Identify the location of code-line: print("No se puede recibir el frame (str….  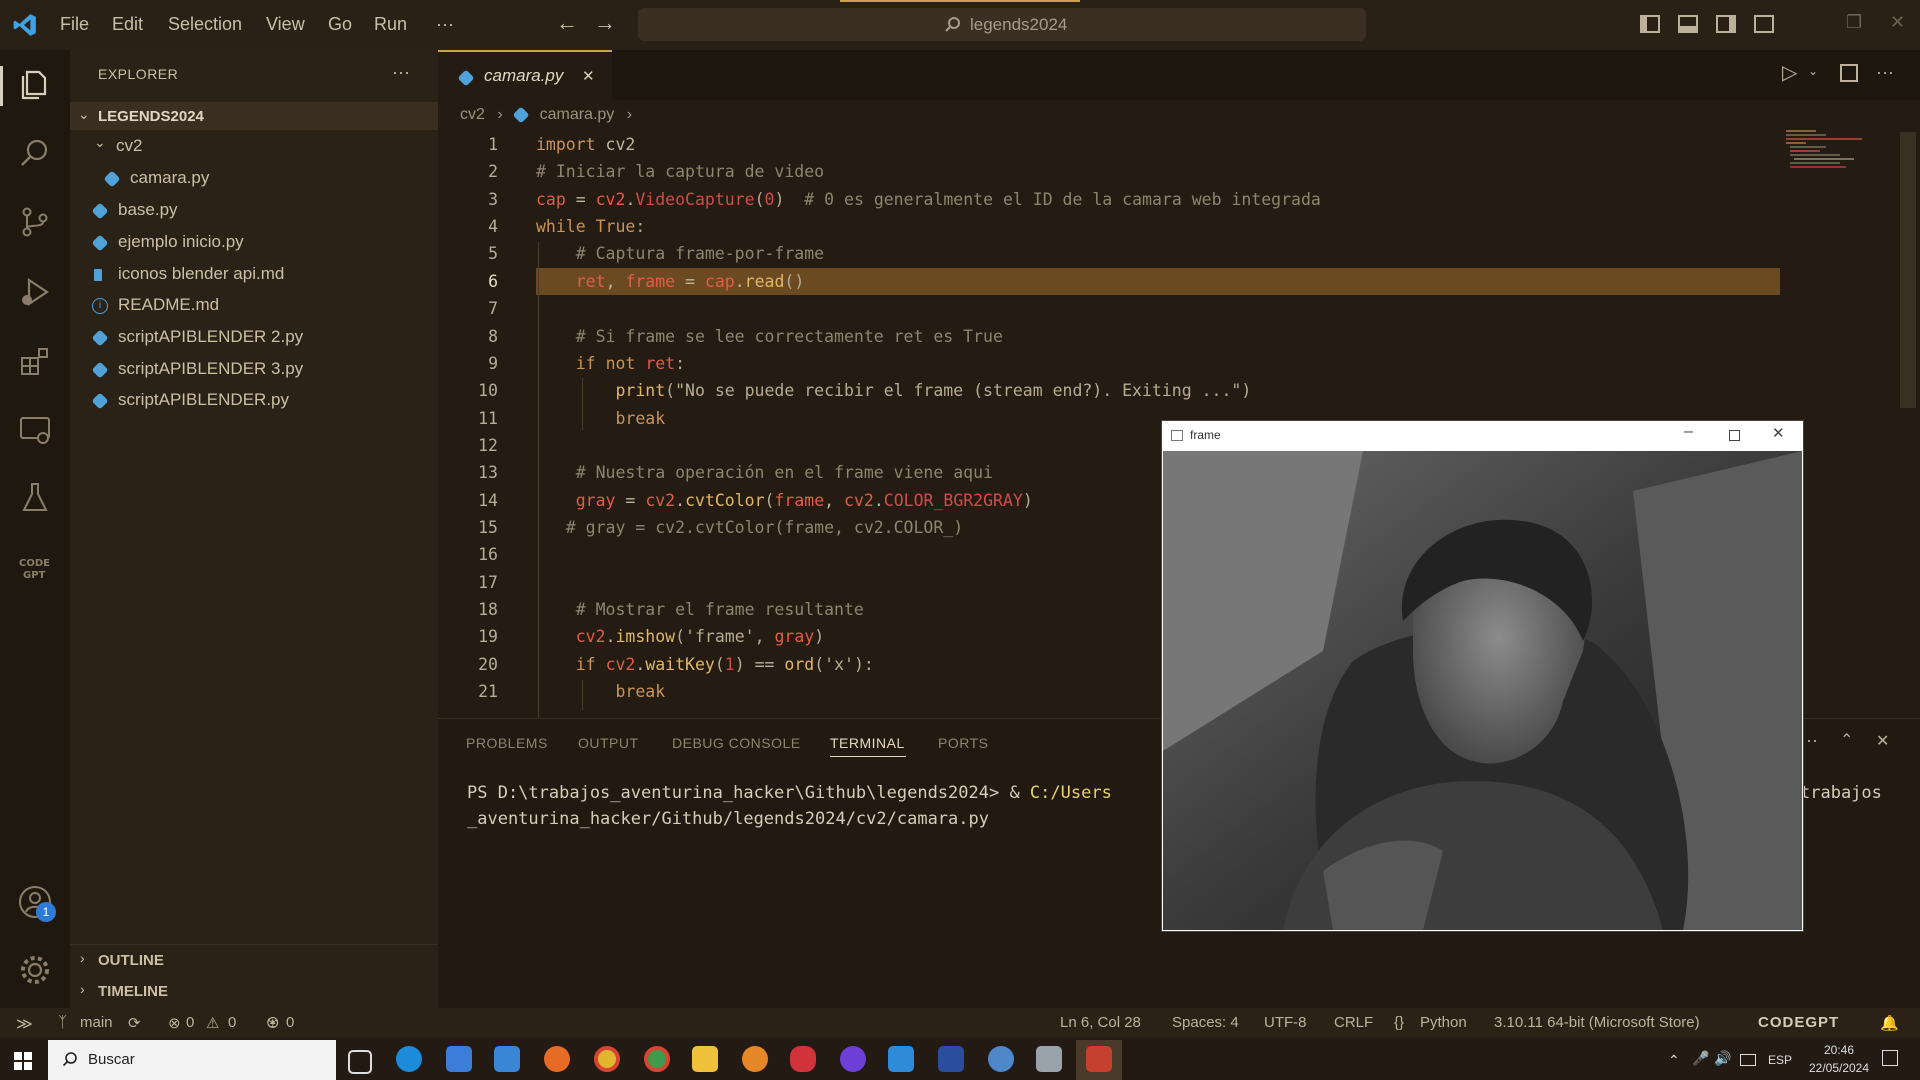
(893, 390).